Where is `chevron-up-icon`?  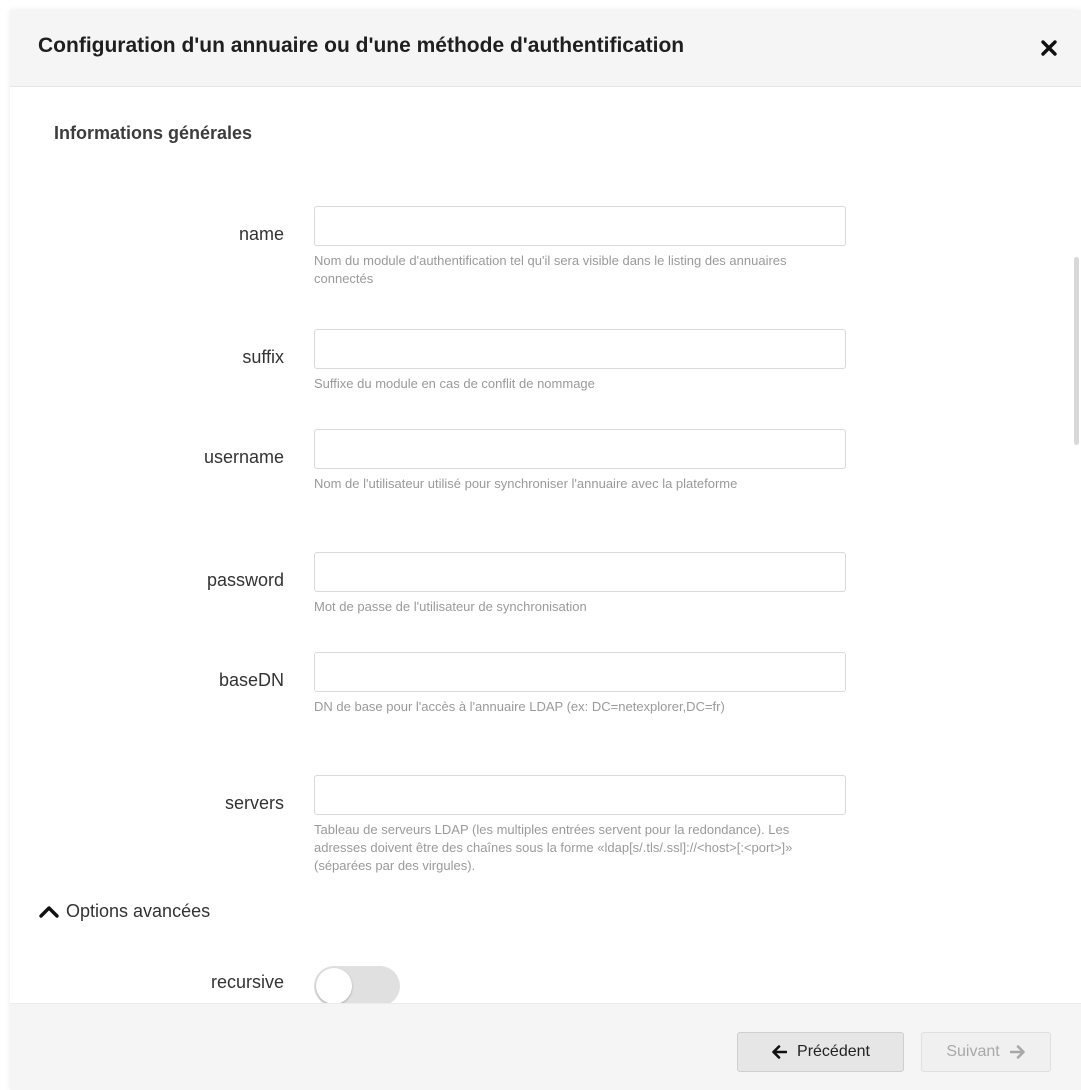 chevron-up-icon is located at coordinates (49, 911).